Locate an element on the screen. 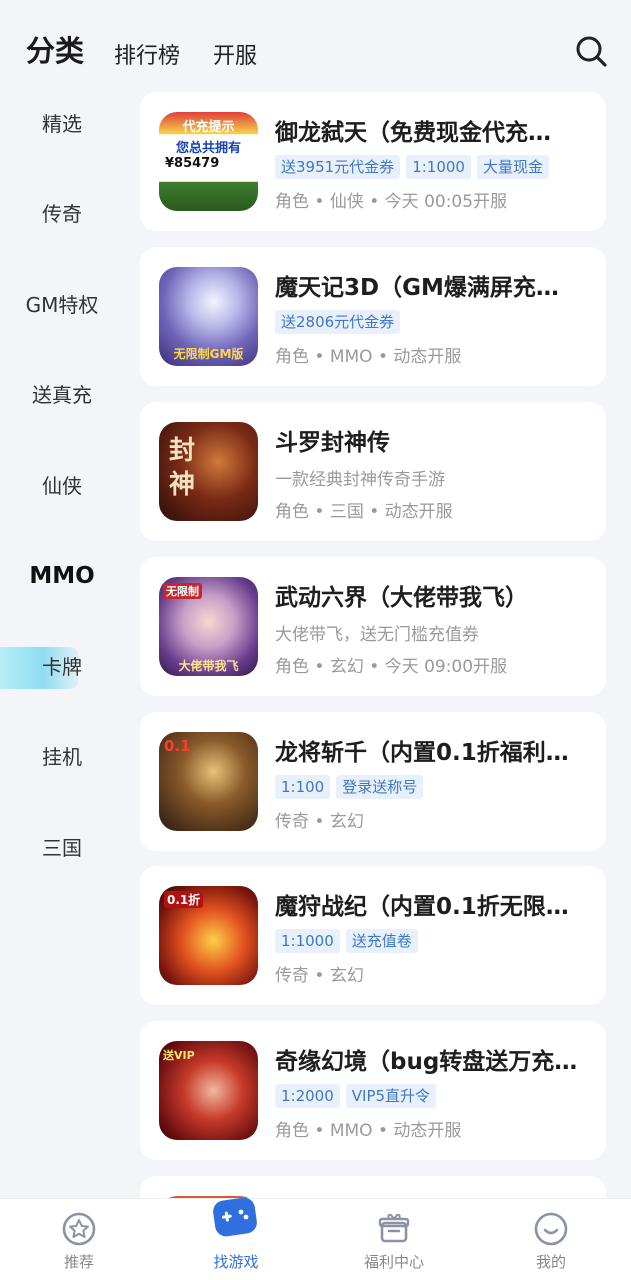 This screenshot has width=631, height=1280. sidebar-item-gm: GM特权 is located at coordinates (62, 305).